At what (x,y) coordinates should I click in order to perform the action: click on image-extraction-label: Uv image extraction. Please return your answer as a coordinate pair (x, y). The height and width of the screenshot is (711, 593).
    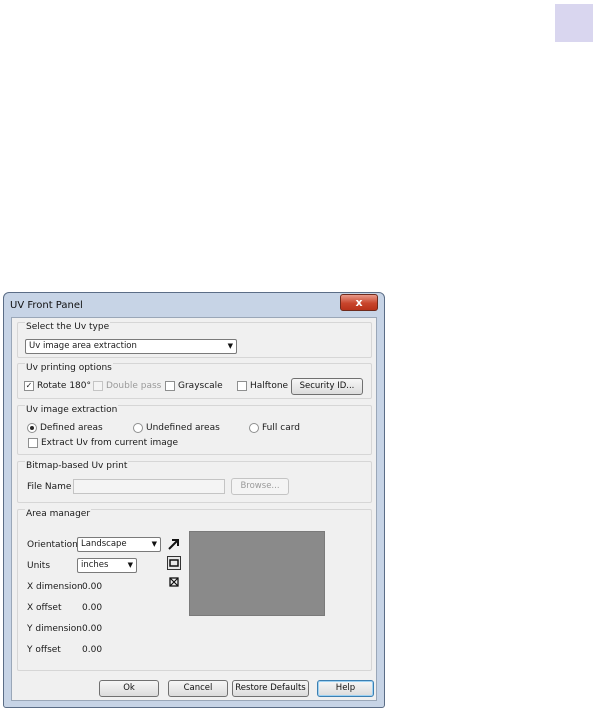
    Looking at the image, I should click on (72, 410).